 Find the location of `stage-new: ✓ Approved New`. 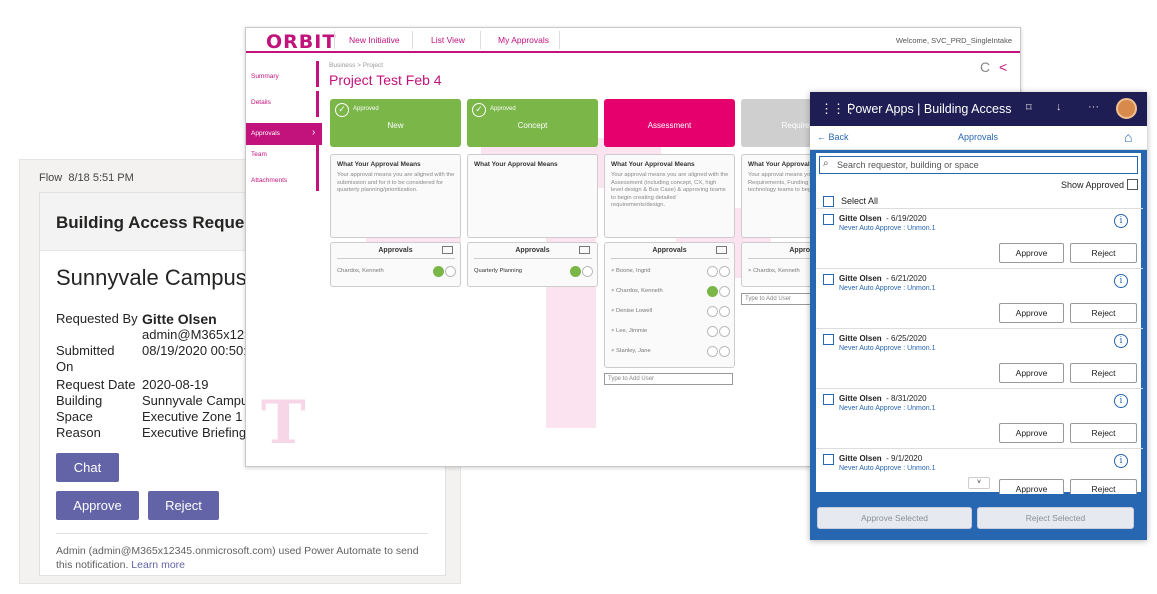

stage-new: ✓ Approved New is located at coordinates (395, 123).